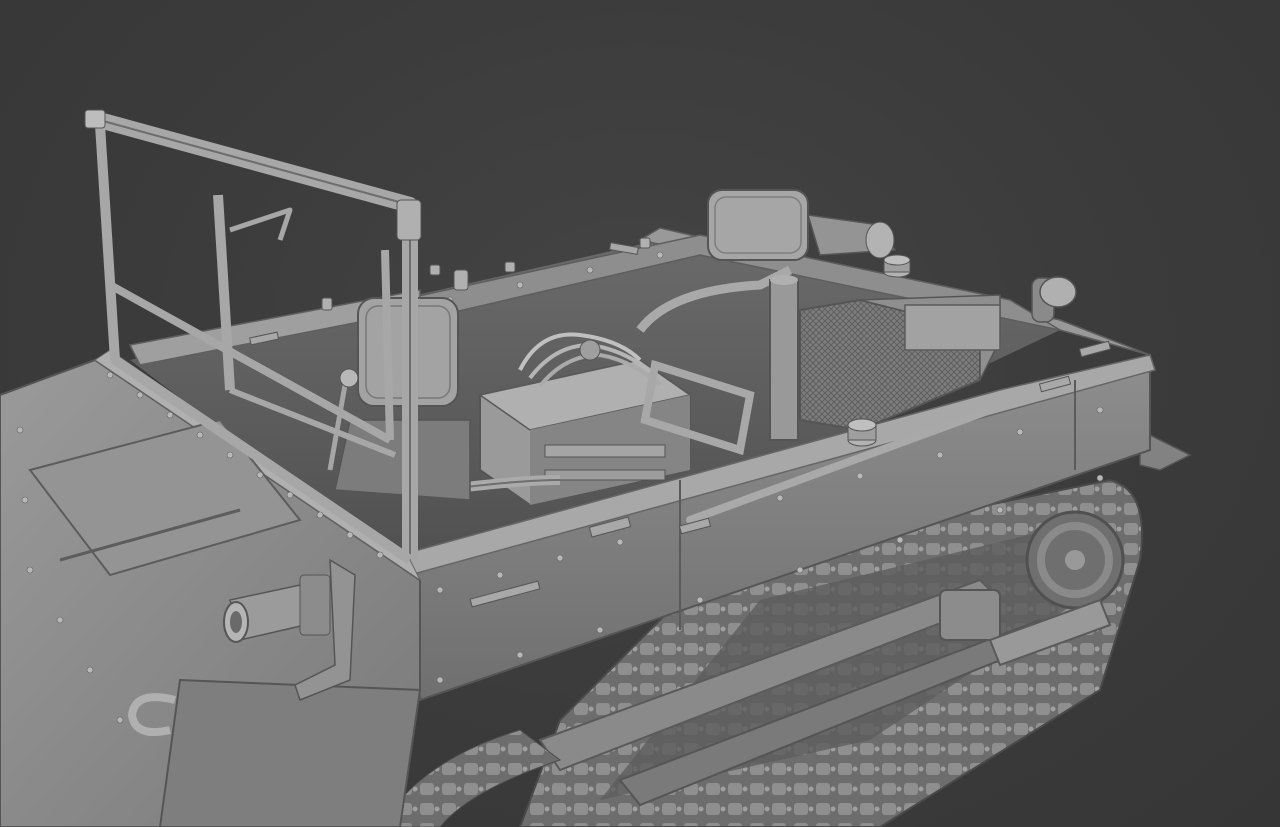 This screenshot has height=827, width=1280. I want to click on rear-seat, so click(802, 225).